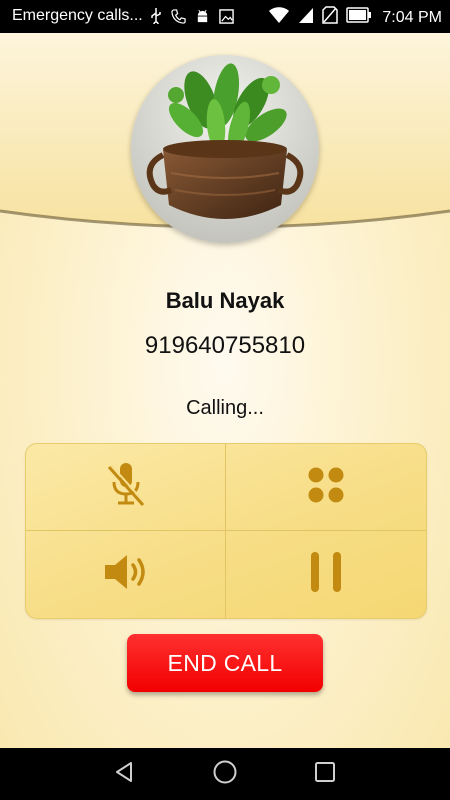  What do you see at coordinates (225, 149) in the screenshot?
I see `contact-avatar` at bounding box center [225, 149].